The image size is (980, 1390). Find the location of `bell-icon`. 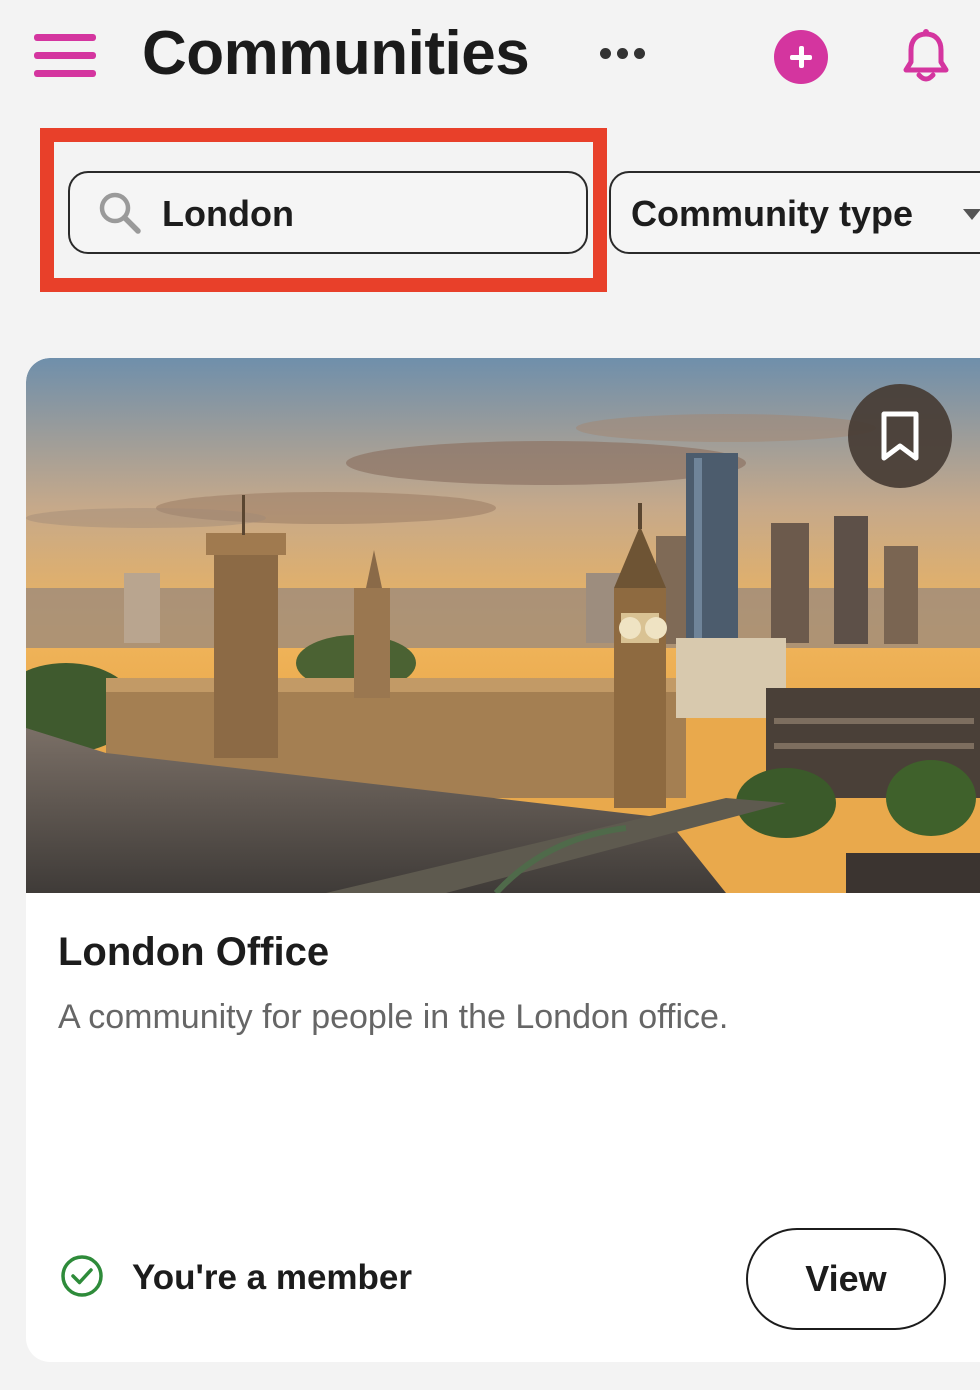

bell-icon is located at coordinates (926, 55).